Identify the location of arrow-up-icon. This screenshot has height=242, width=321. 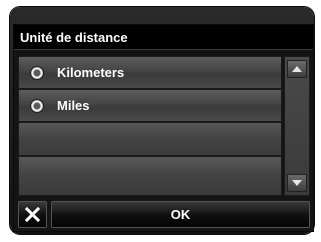
(297, 69).